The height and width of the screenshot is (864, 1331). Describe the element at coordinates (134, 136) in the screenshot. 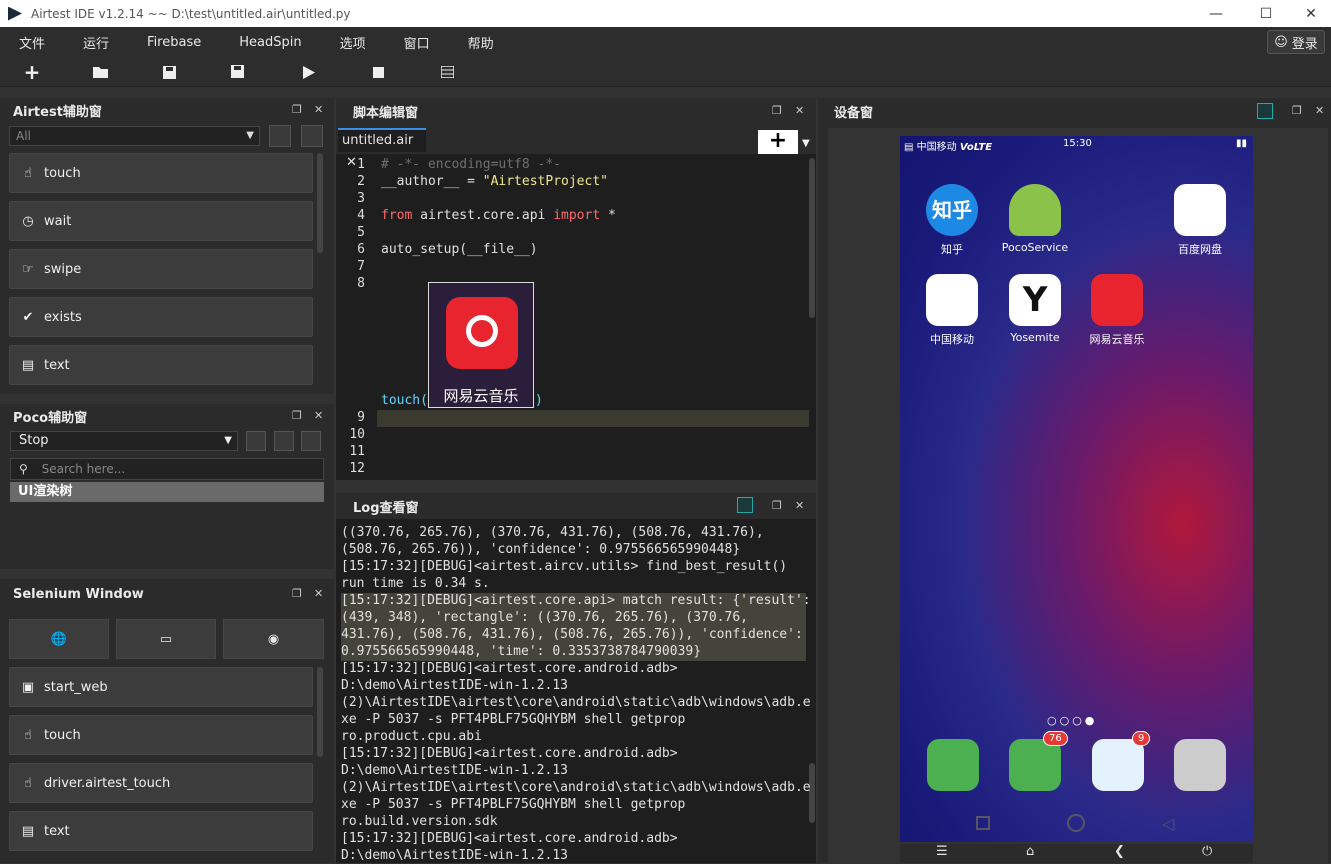

I see `airtest-filter-select: All ▼` at that location.